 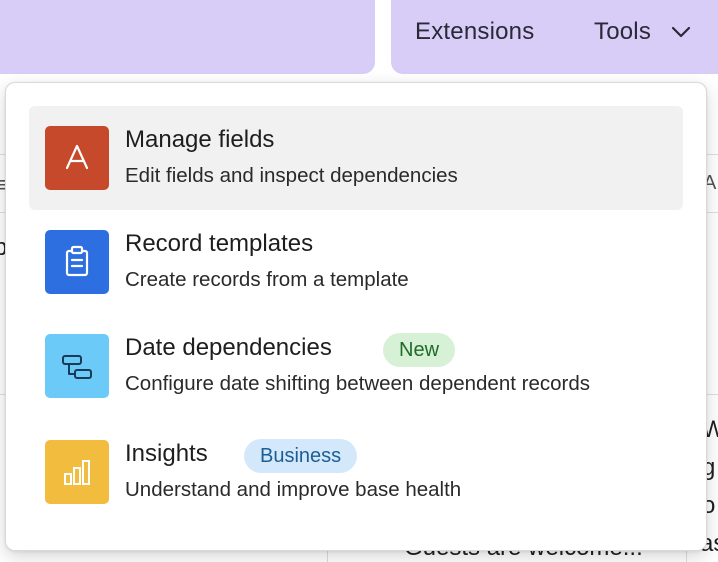 What do you see at coordinates (293, 489) in the screenshot?
I see `menu-item-description: Understand and improve base health` at bounding box center [293, 489].